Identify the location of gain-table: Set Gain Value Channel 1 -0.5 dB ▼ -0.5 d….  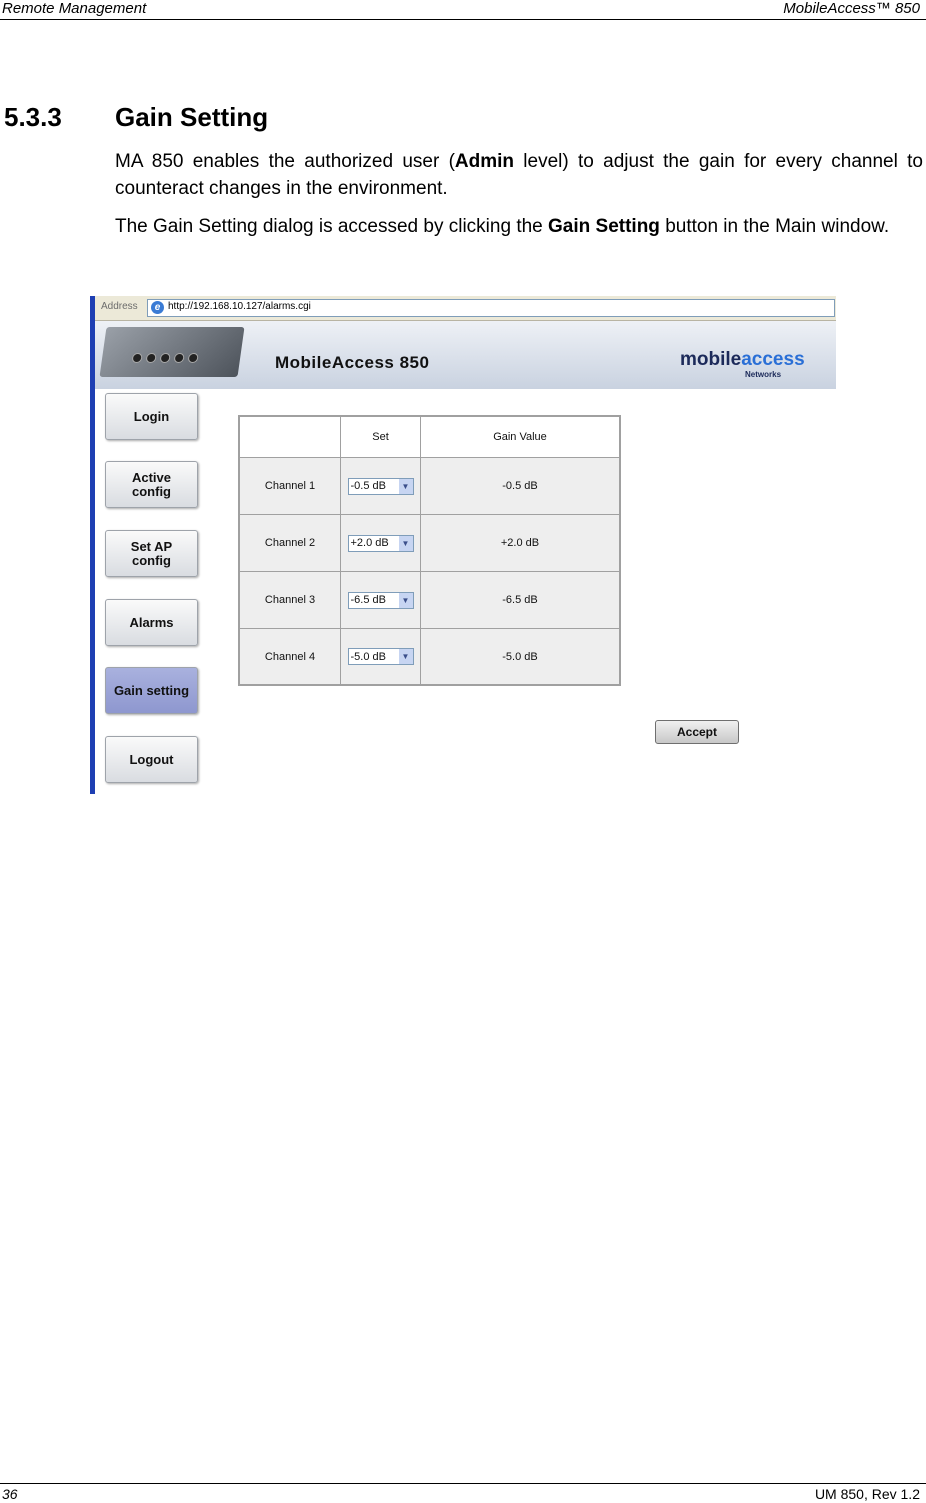
(429, 550).